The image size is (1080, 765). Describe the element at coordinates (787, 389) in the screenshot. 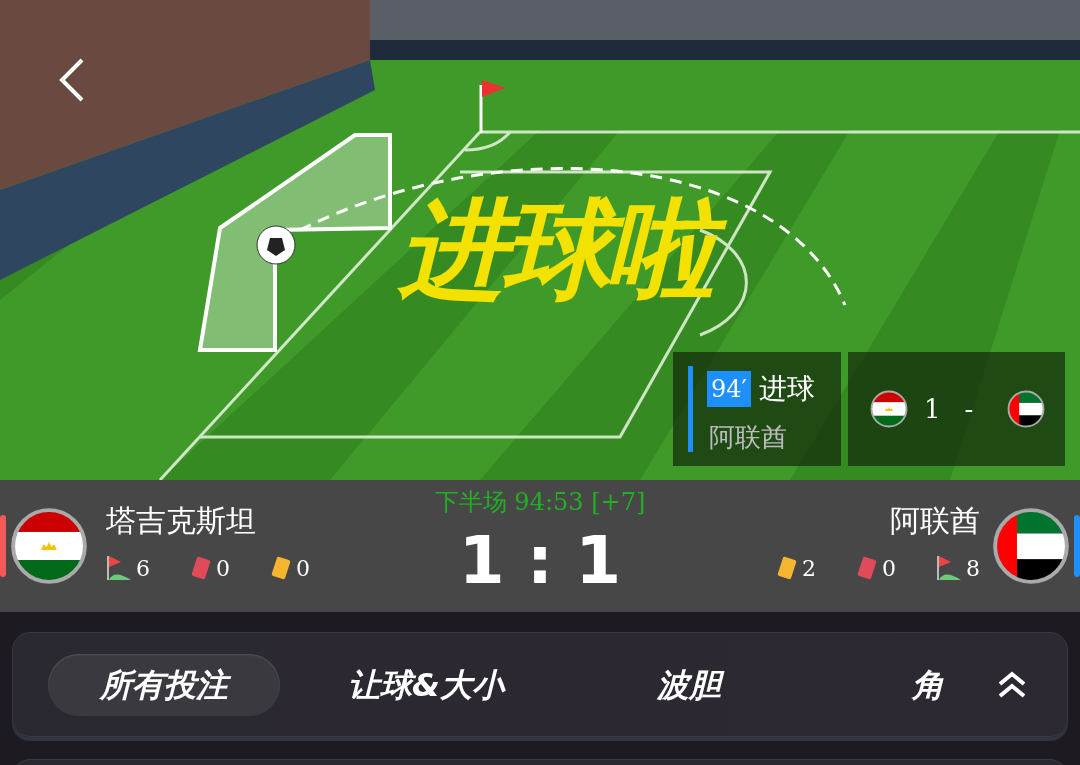

I see `event-title: 进球` at that location.